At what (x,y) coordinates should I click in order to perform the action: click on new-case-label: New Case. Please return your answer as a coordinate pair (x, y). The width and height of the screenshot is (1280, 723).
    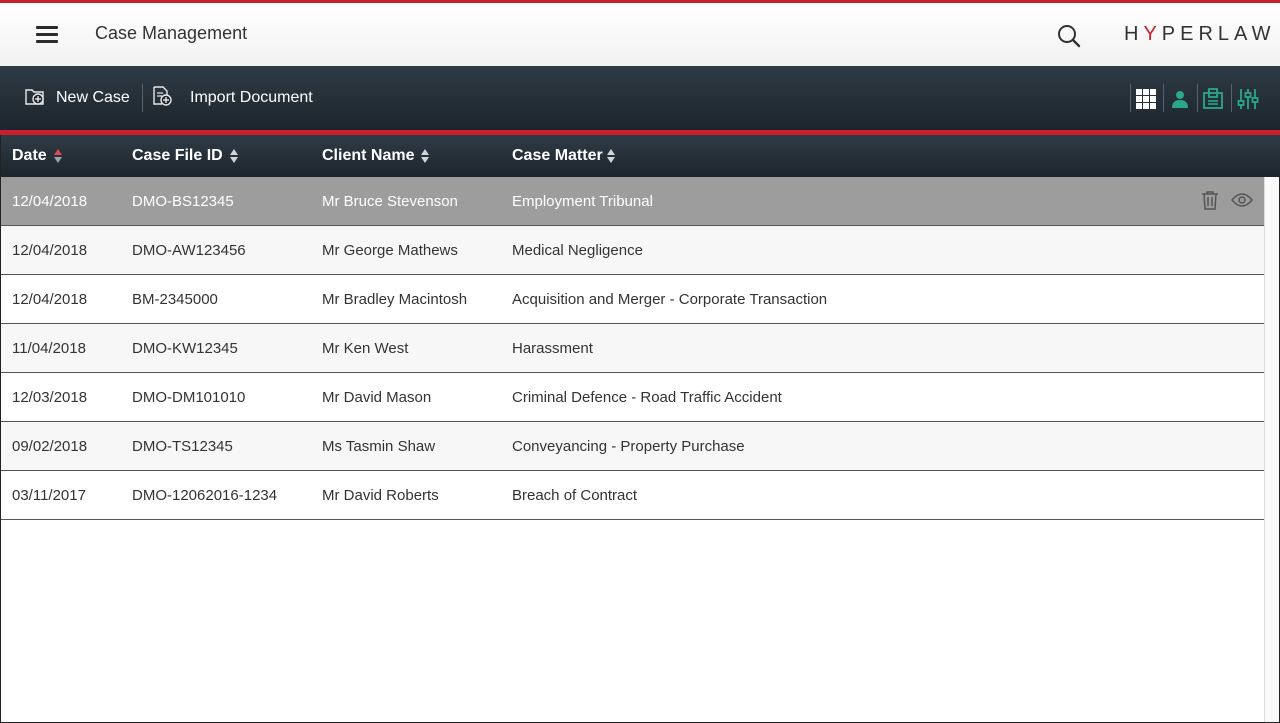
    Looking at the image, I should click on (93, 97).